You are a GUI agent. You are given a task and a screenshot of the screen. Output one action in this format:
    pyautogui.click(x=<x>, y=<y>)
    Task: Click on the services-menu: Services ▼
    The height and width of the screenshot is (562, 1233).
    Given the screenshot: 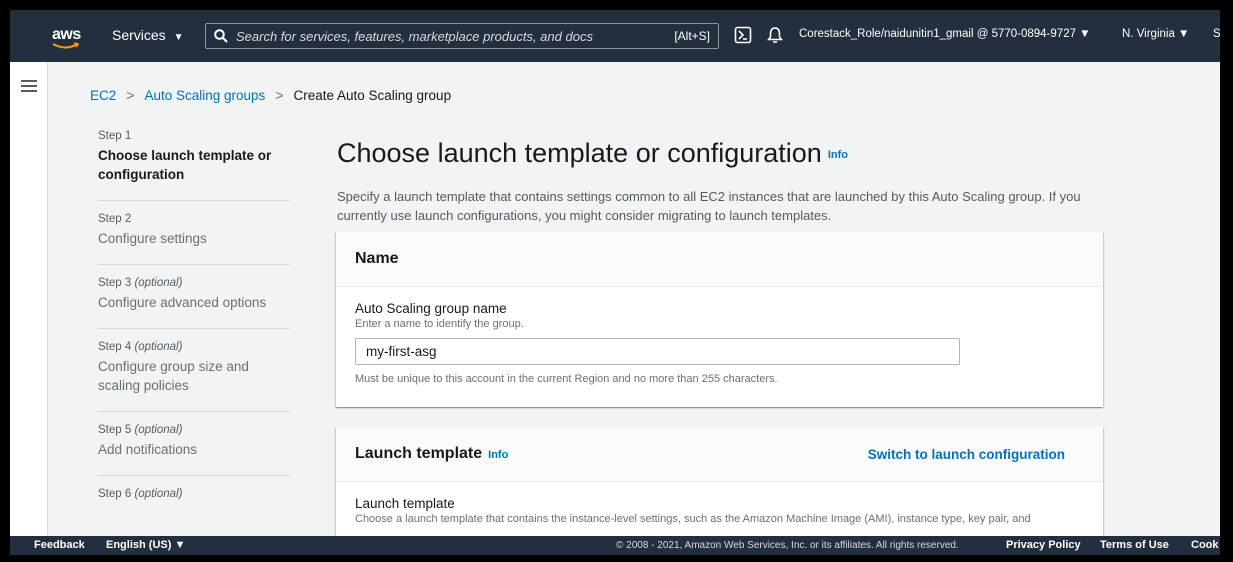 What is the action you would take?
    pyautogui.click(x=147, y=35)
    